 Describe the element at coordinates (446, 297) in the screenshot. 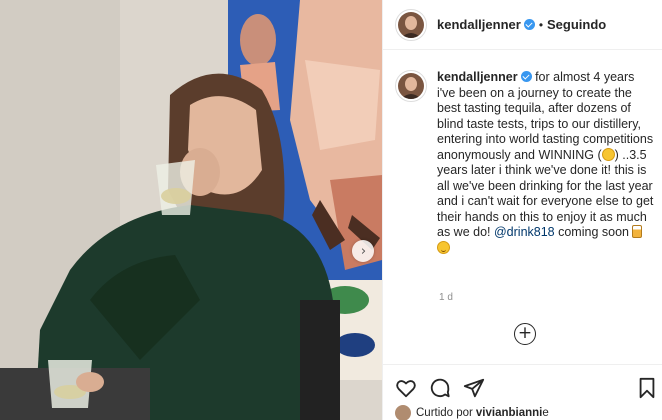

I see `post-timestamp: 1 d` at that location.